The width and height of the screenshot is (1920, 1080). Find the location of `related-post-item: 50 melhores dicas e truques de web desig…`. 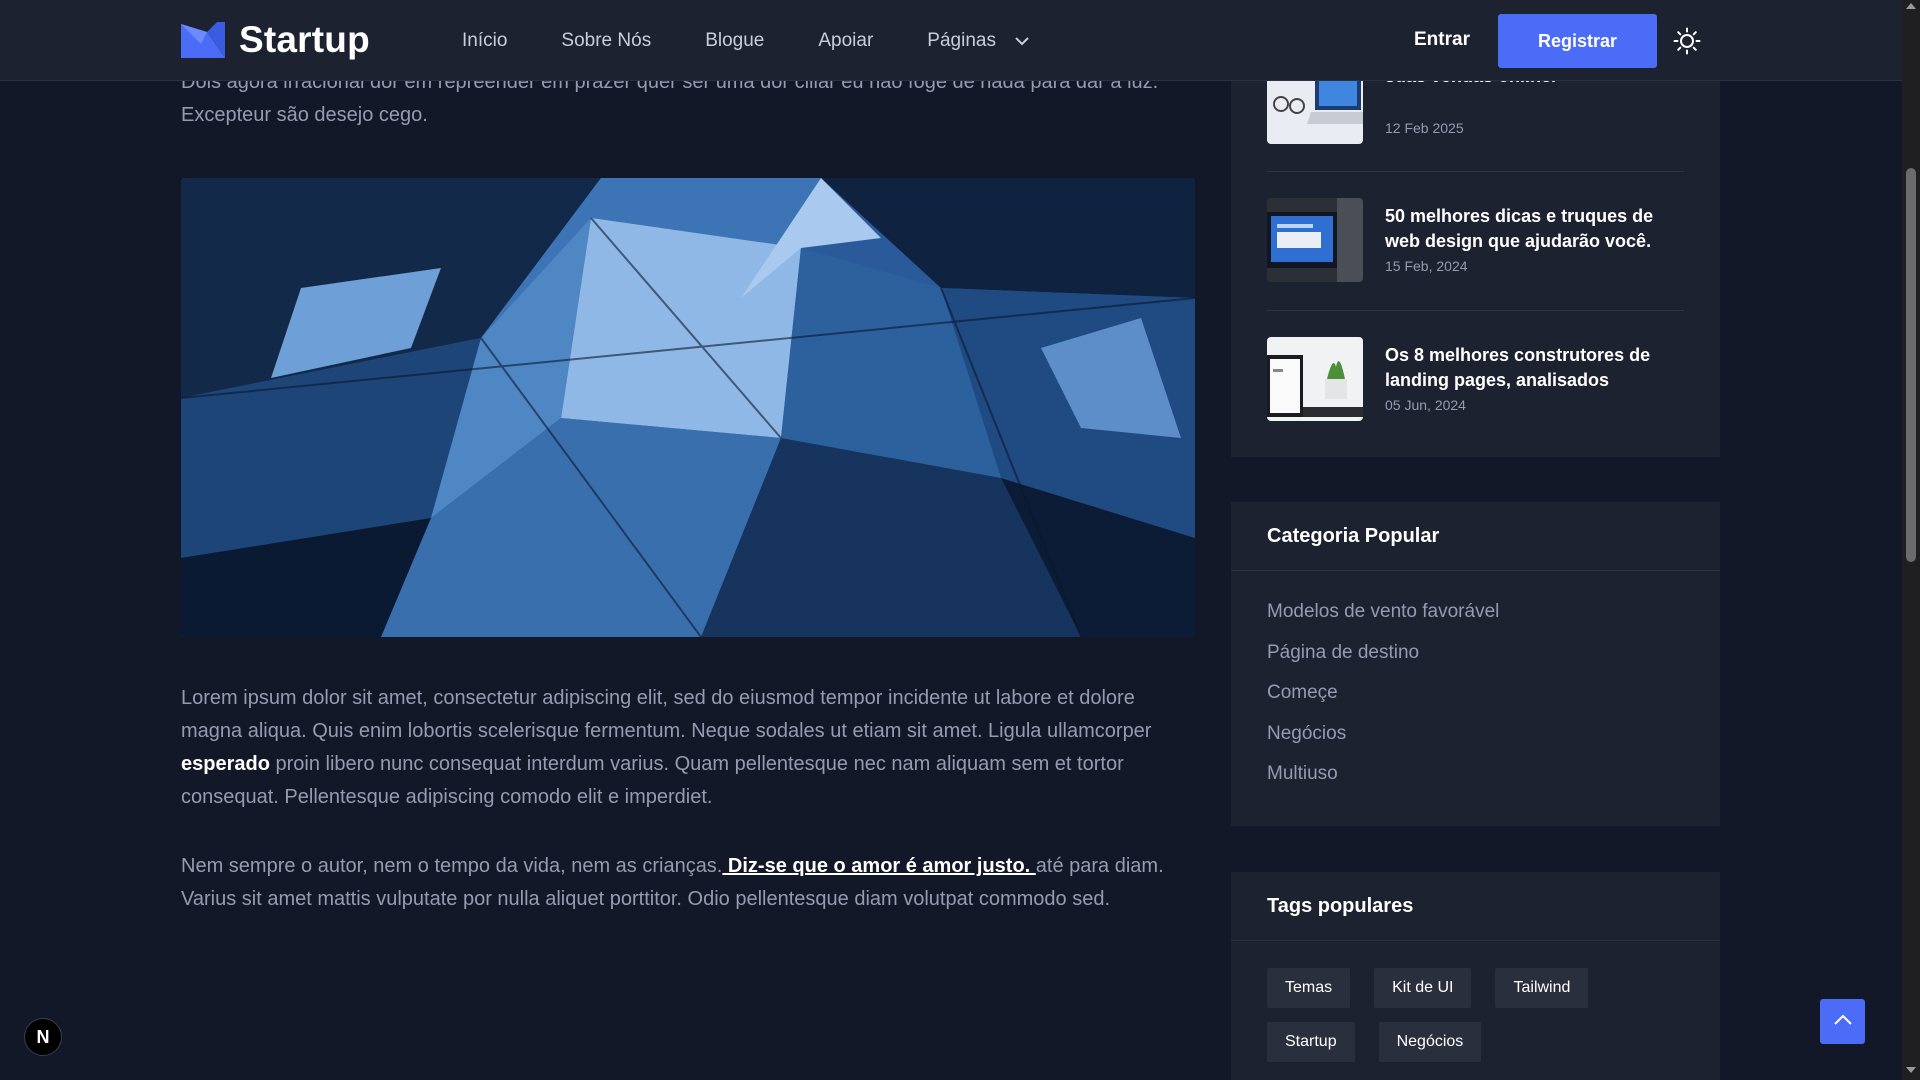

related-post-item: 50 melhores dicas e truques de web desig… is located at coordinates (1475, 240).